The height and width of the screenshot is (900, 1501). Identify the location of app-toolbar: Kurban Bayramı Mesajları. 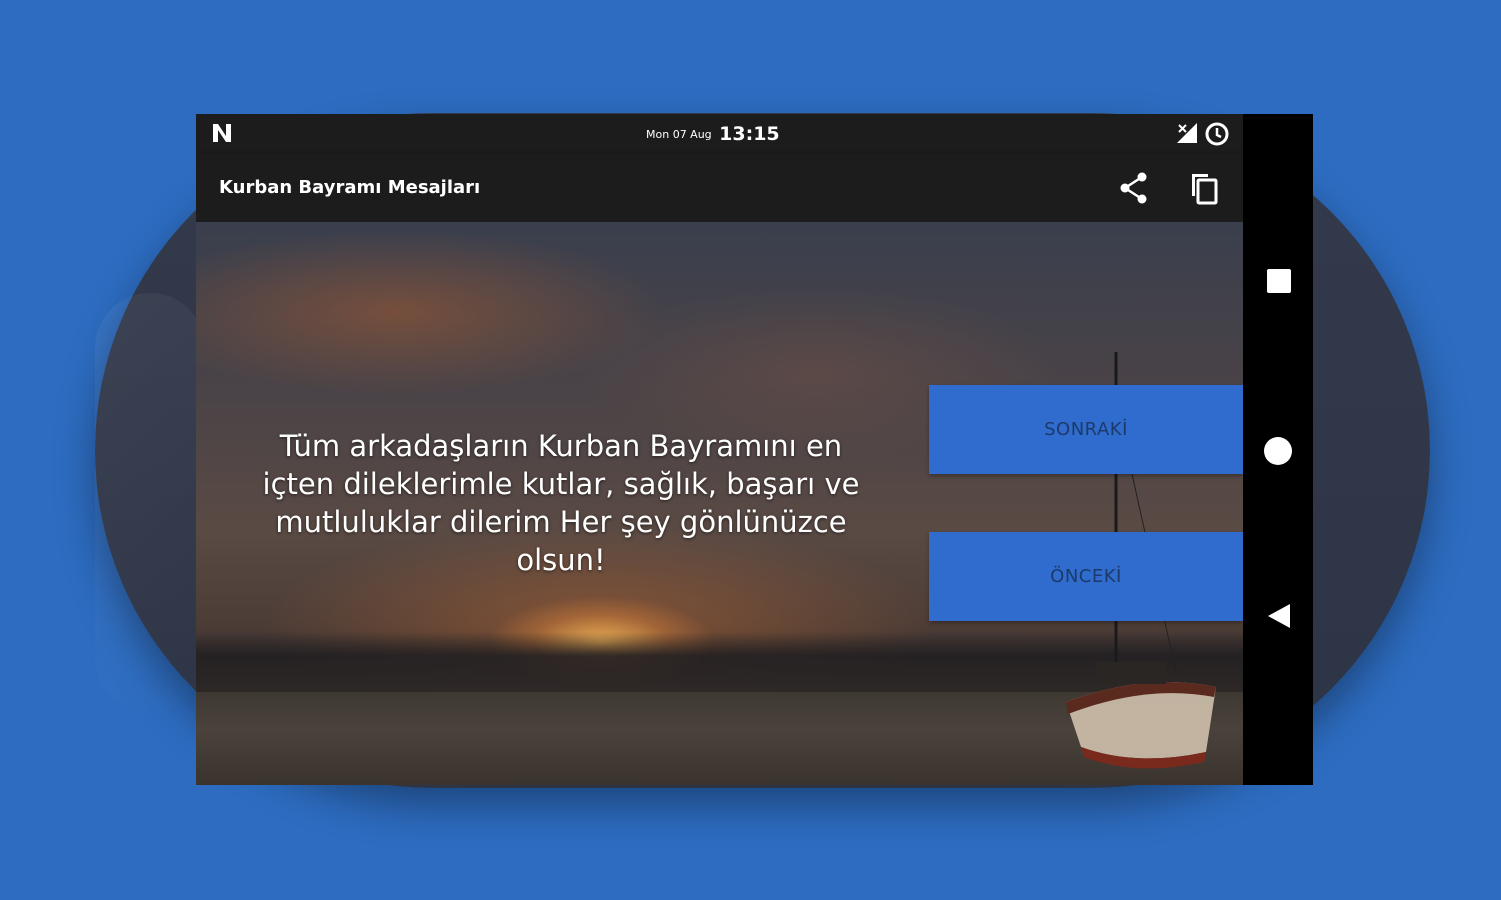
(719, 188).